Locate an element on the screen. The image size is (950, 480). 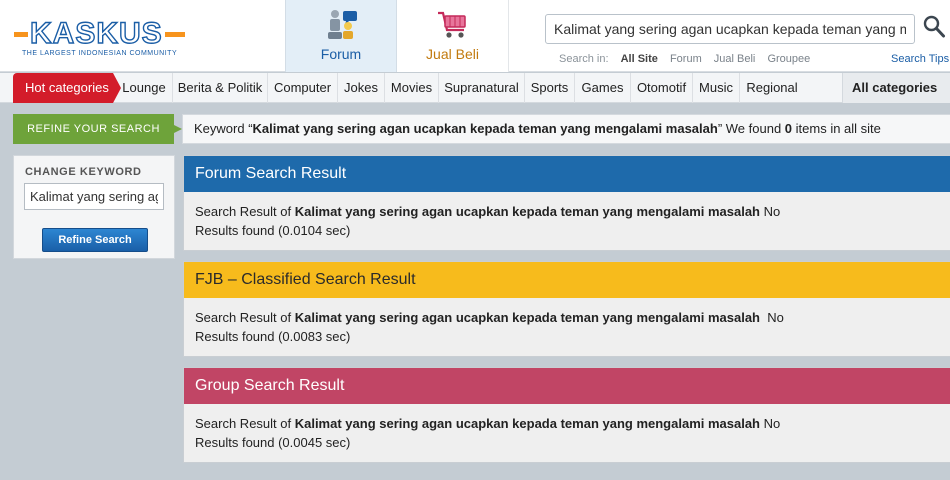
category-jokes: Jokes is located at coordinates (361, 88).